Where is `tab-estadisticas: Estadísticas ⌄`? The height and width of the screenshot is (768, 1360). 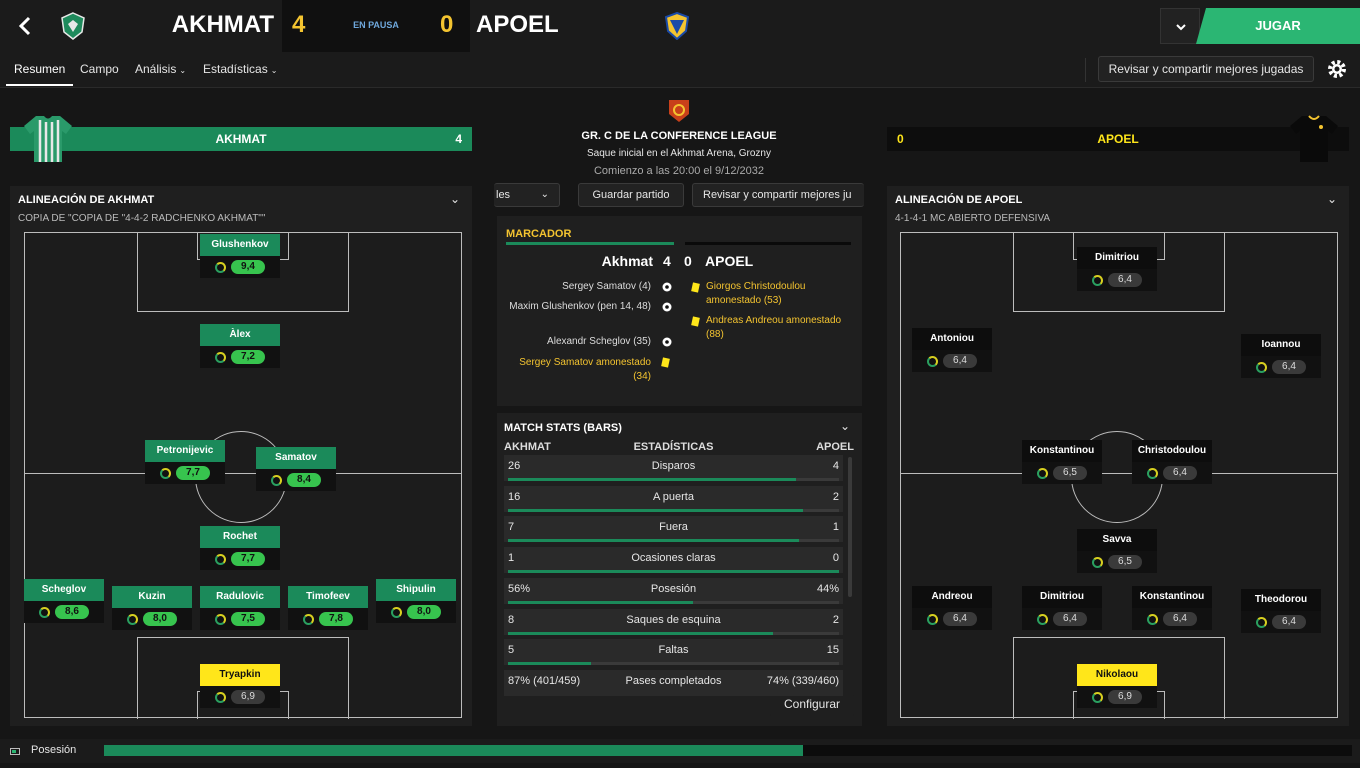
tab-estadisticas: Estadísticas ⌄ is located at coordinates (240, 73).